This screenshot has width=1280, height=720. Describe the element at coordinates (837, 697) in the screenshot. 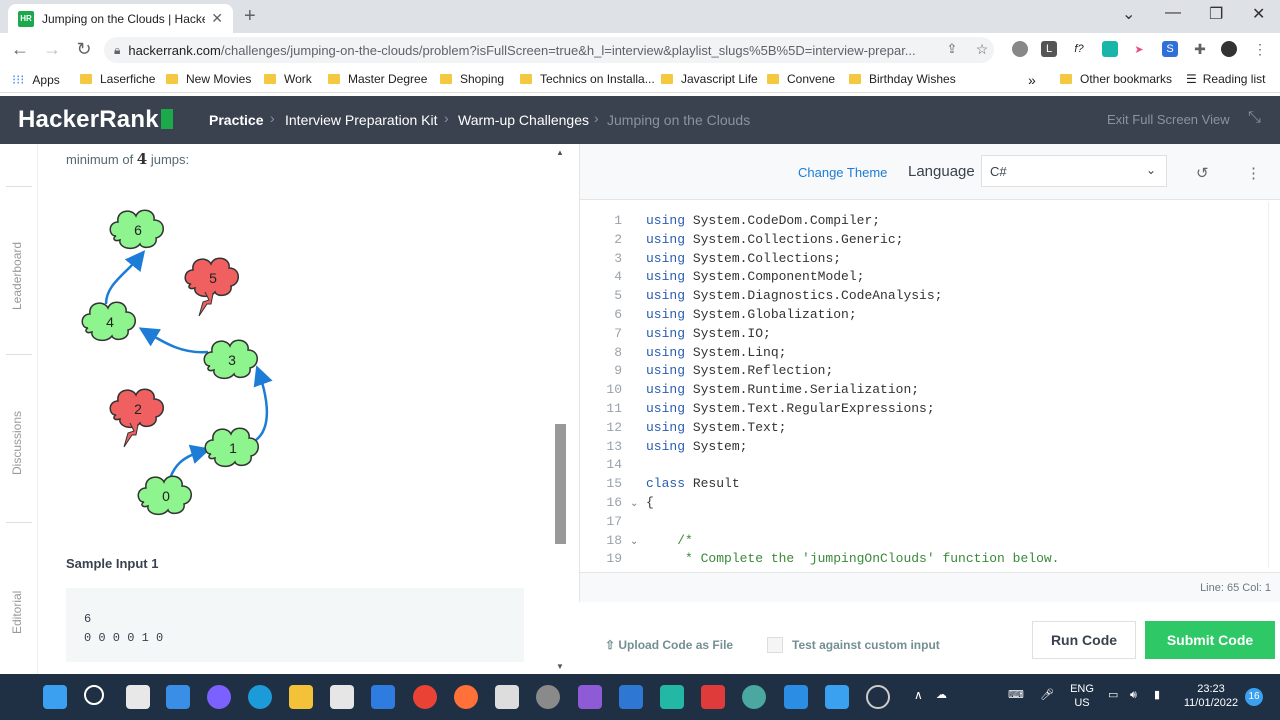

I see `photos-icon` at that location.